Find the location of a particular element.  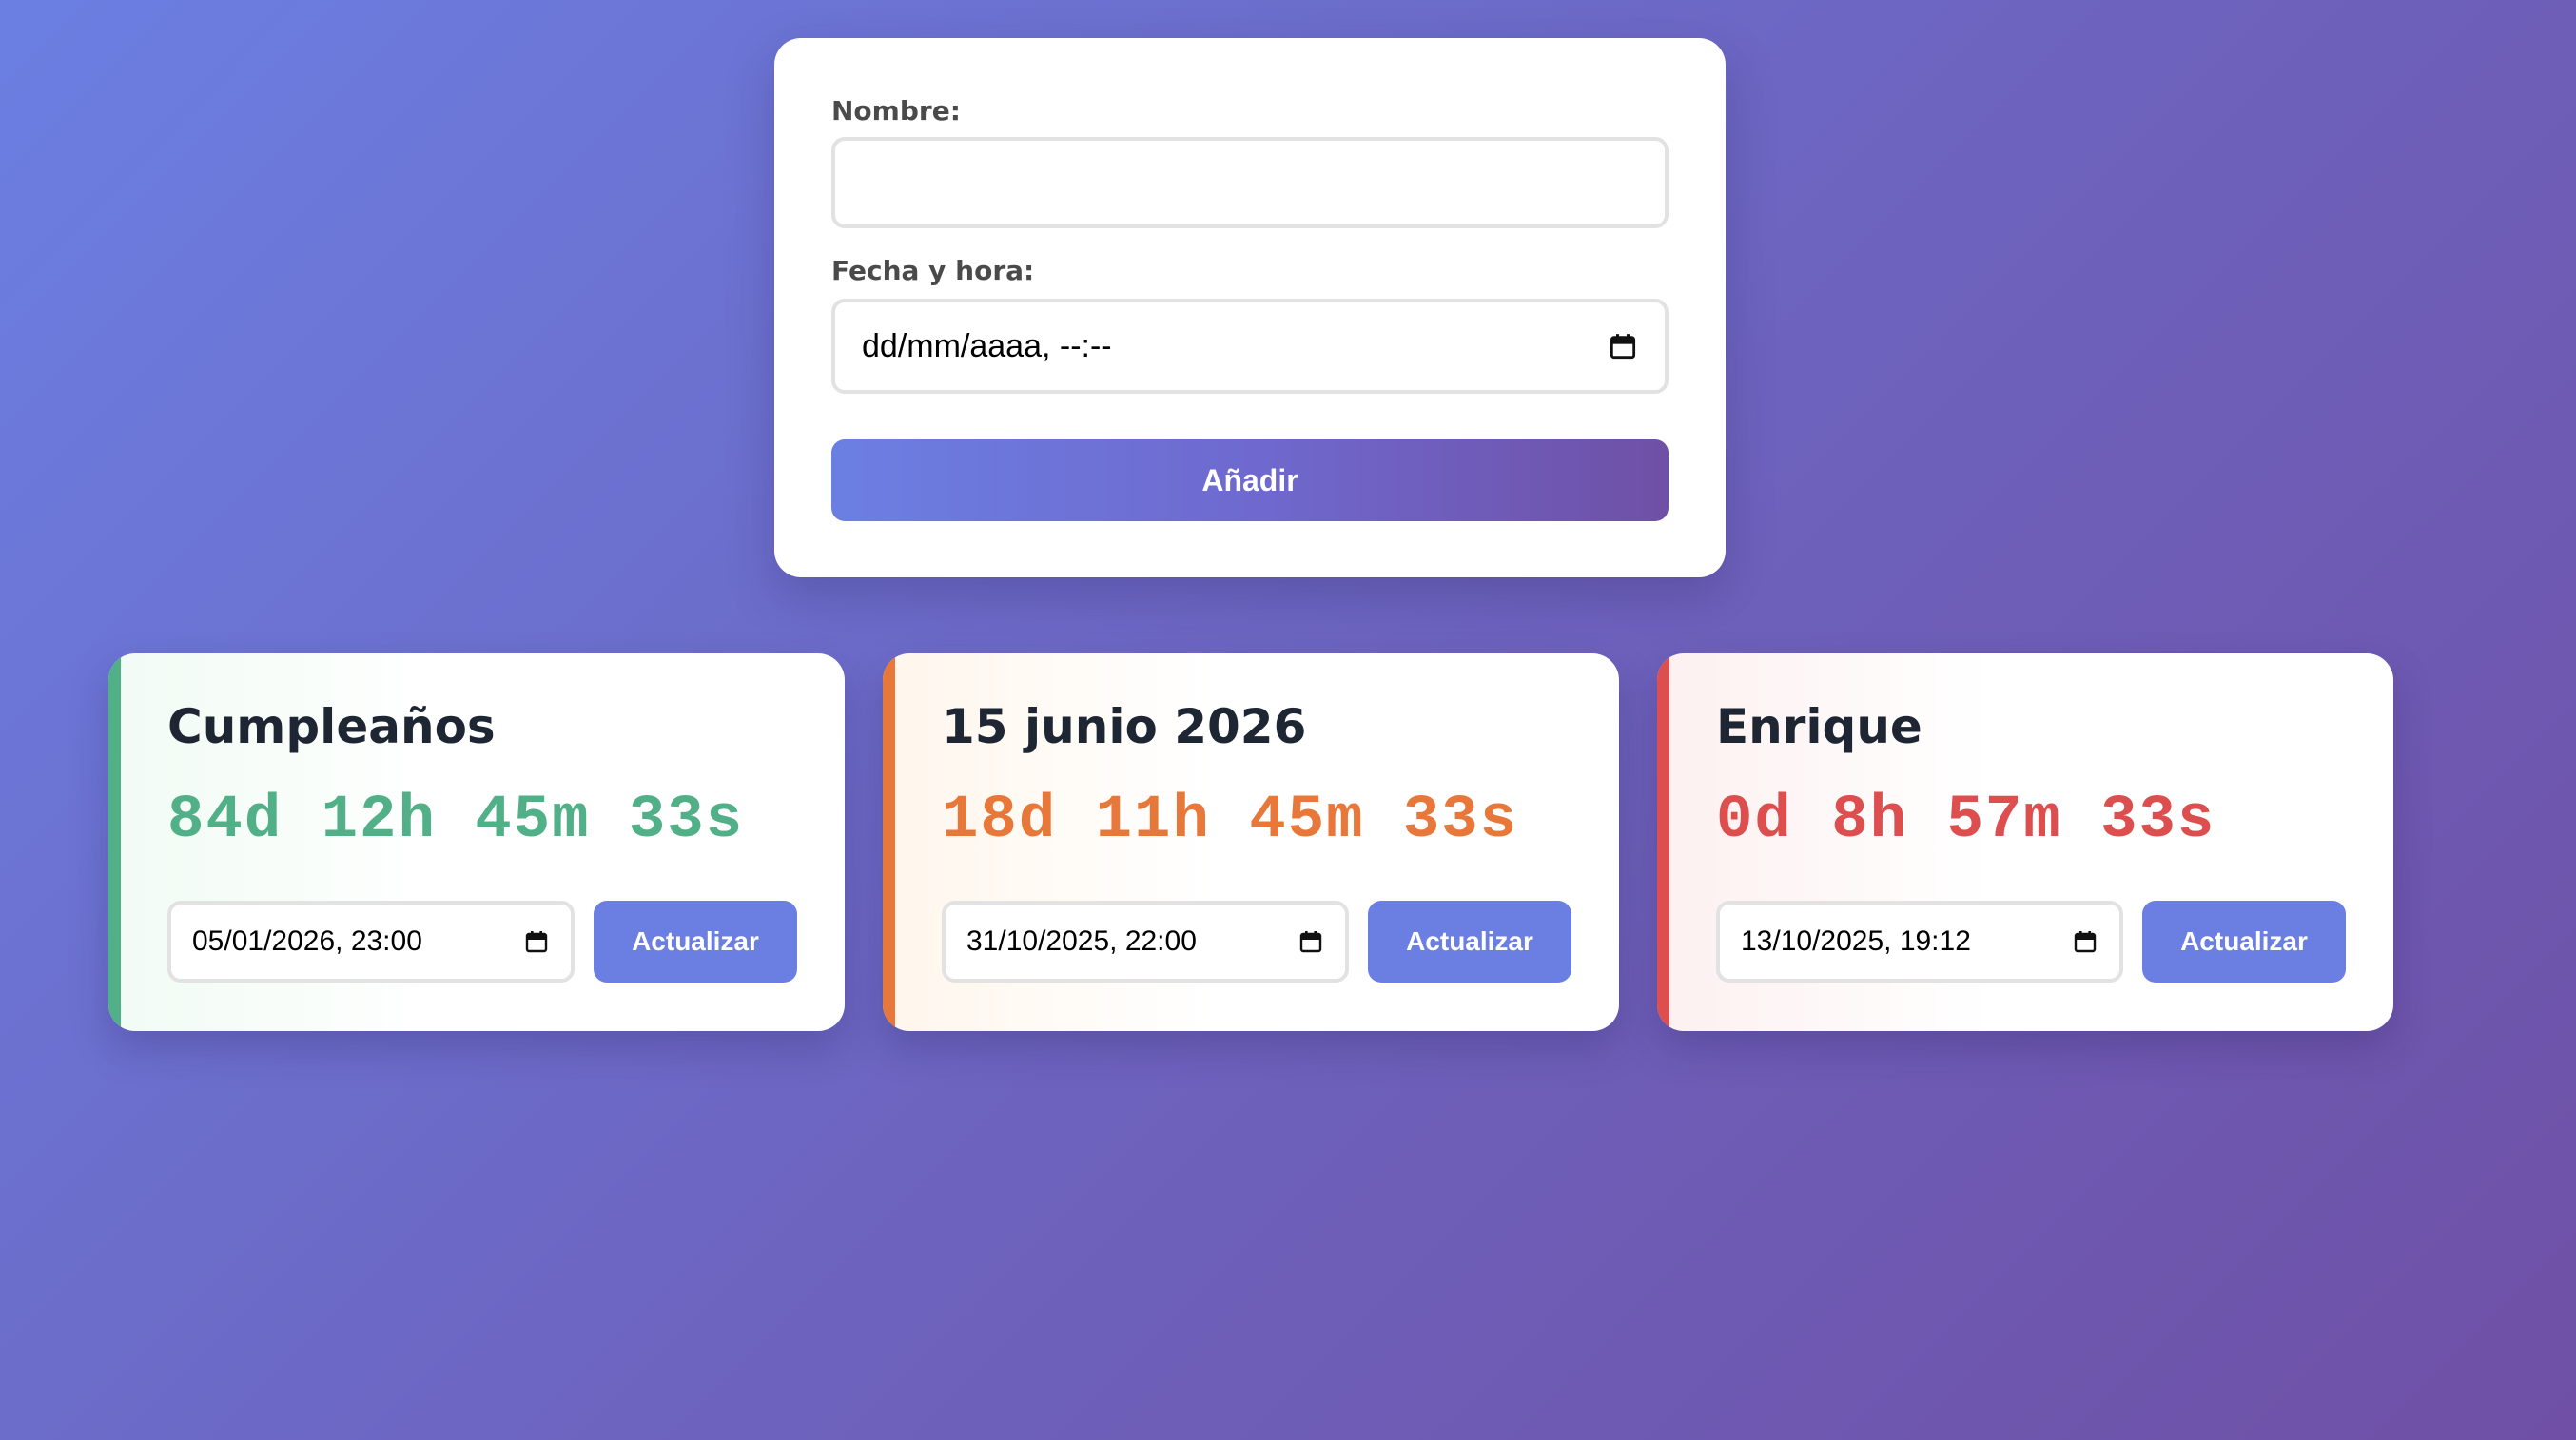

name-label: Nombre: is located at coordinates (896, 110).